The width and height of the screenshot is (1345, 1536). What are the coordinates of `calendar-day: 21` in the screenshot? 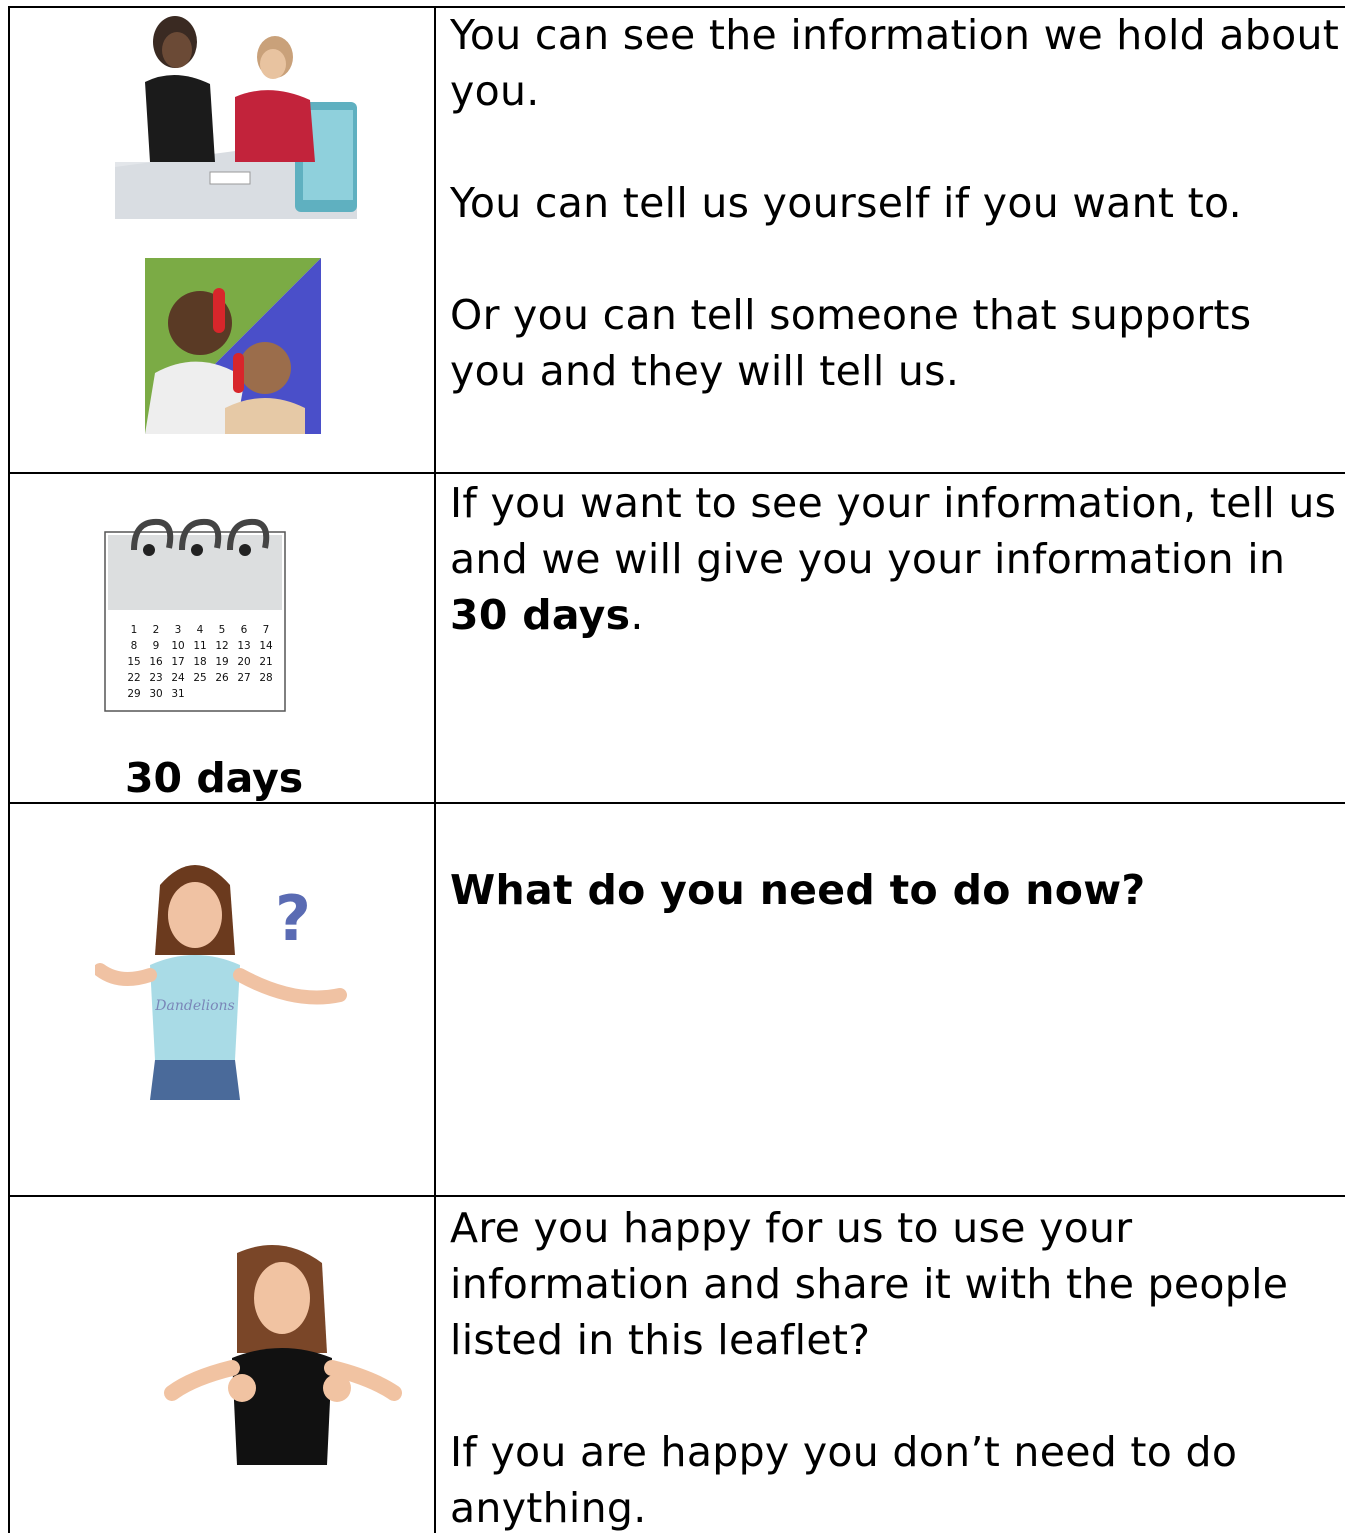 It's located at (265, 662).